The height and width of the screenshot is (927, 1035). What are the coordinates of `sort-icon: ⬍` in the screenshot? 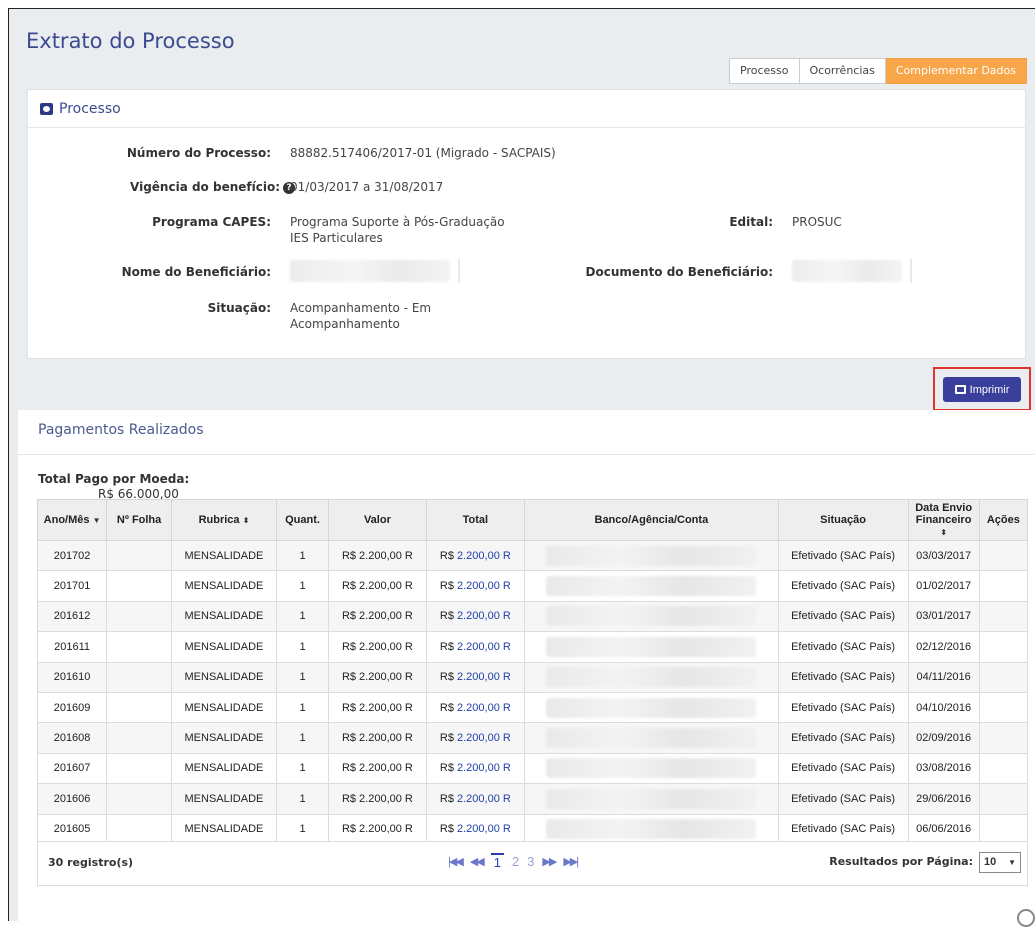 It's located at (943, 532).